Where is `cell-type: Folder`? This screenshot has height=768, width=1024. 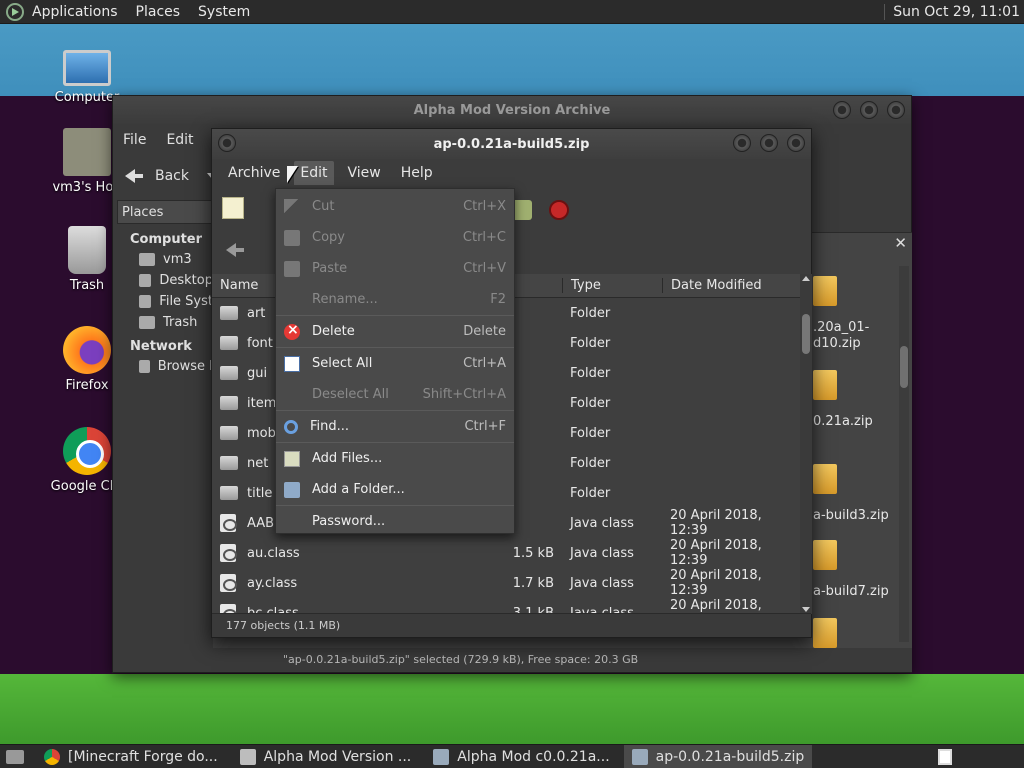 cell-type: Folder is located at coordinates (590, 403).